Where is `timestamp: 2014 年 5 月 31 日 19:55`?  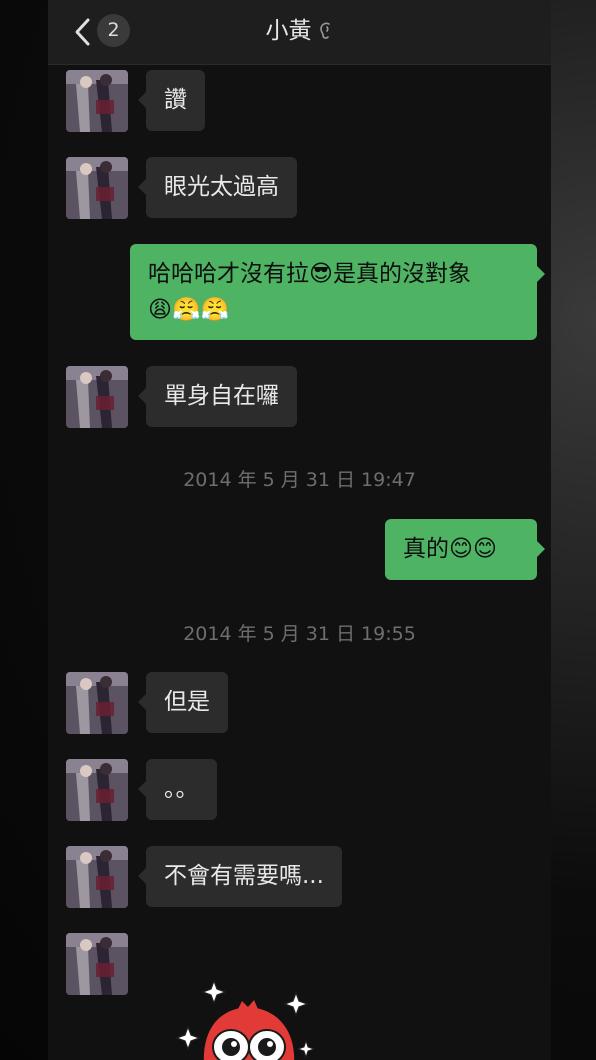
timestamp: 2014 年 5 月 31 日 19:55 is located at coordinates (299, 634).